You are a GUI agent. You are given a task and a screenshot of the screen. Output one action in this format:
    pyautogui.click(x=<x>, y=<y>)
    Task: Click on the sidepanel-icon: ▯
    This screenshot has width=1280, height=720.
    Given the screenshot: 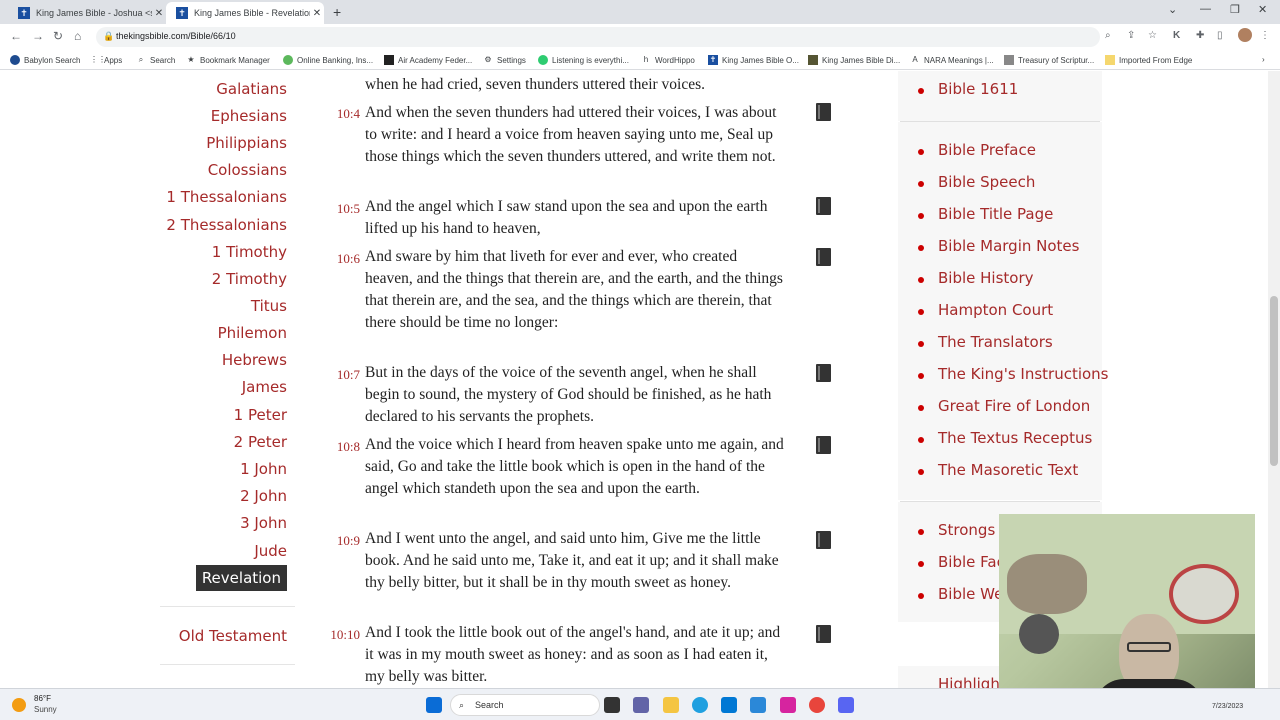 What is the action you would take?
    pyautogui.click(x=1220, y=35)
    